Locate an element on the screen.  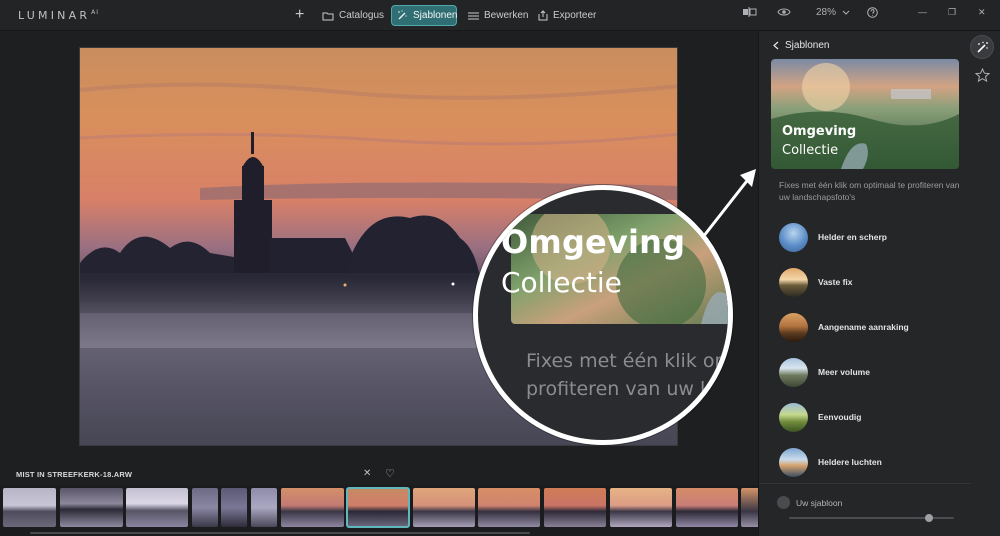
magnified-title-line2: Collectie is located at coordinates (561, 282).